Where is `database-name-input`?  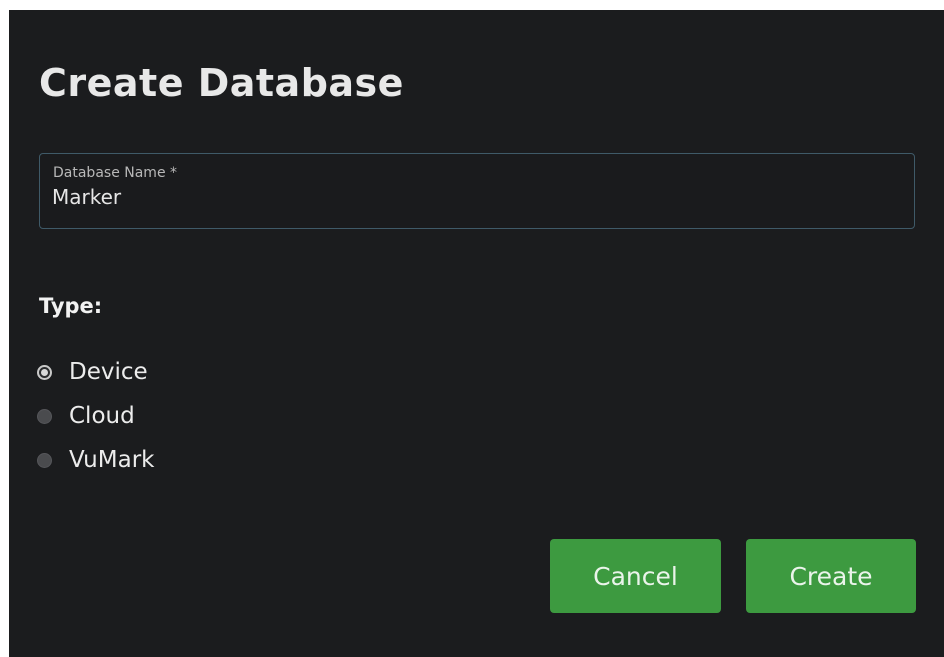 database-name-input is located at coordinates (472, 197).